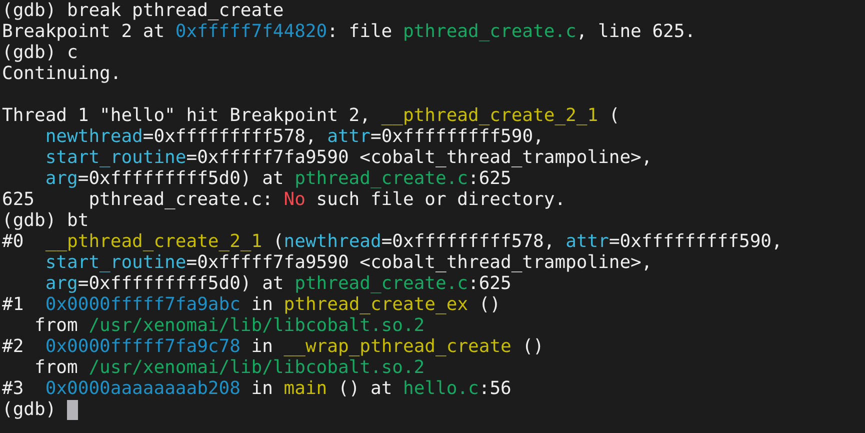 The height and width of the screenshot is (433, 865). Describe the element at coordinates (251, 304) in the screenshot. I see `terminal-line: #1 0x0000fffff7fa9abc in pthread_create_ex ()` at that location.